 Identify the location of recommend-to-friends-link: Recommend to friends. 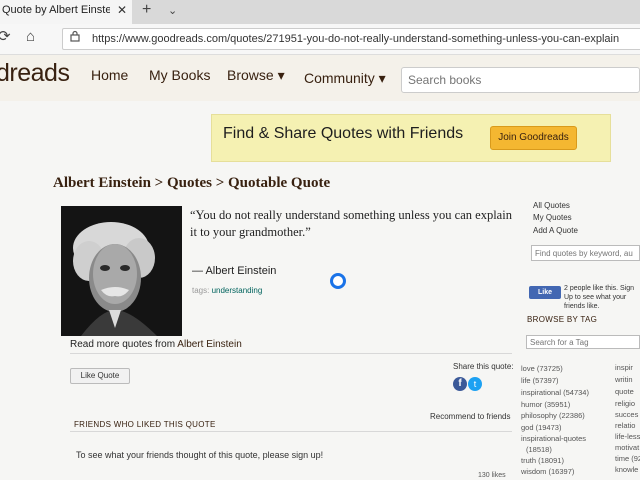
(470, 416).